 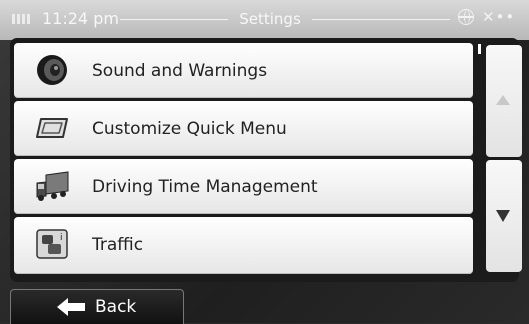 I want to click on status-divider-left, so click(x=174, y=19).